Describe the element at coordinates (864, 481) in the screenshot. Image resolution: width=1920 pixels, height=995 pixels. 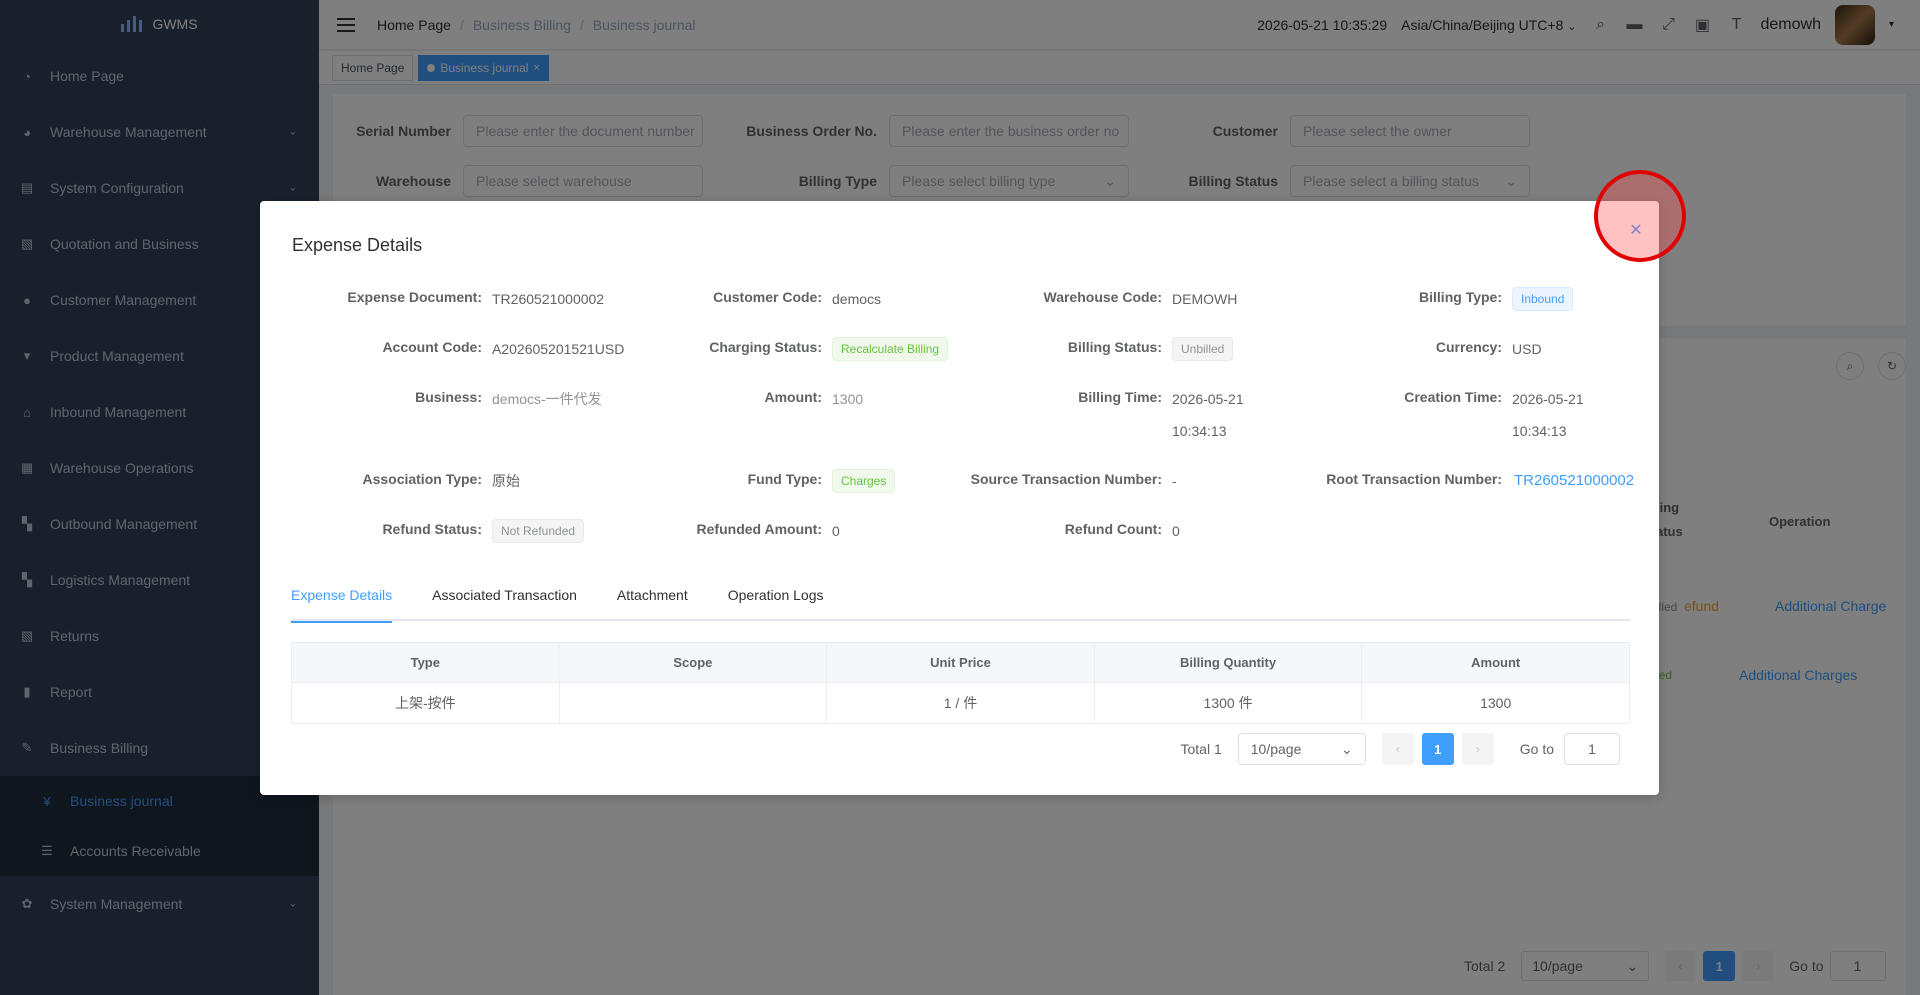
I see `fund-type-badge: Charges` at that location.